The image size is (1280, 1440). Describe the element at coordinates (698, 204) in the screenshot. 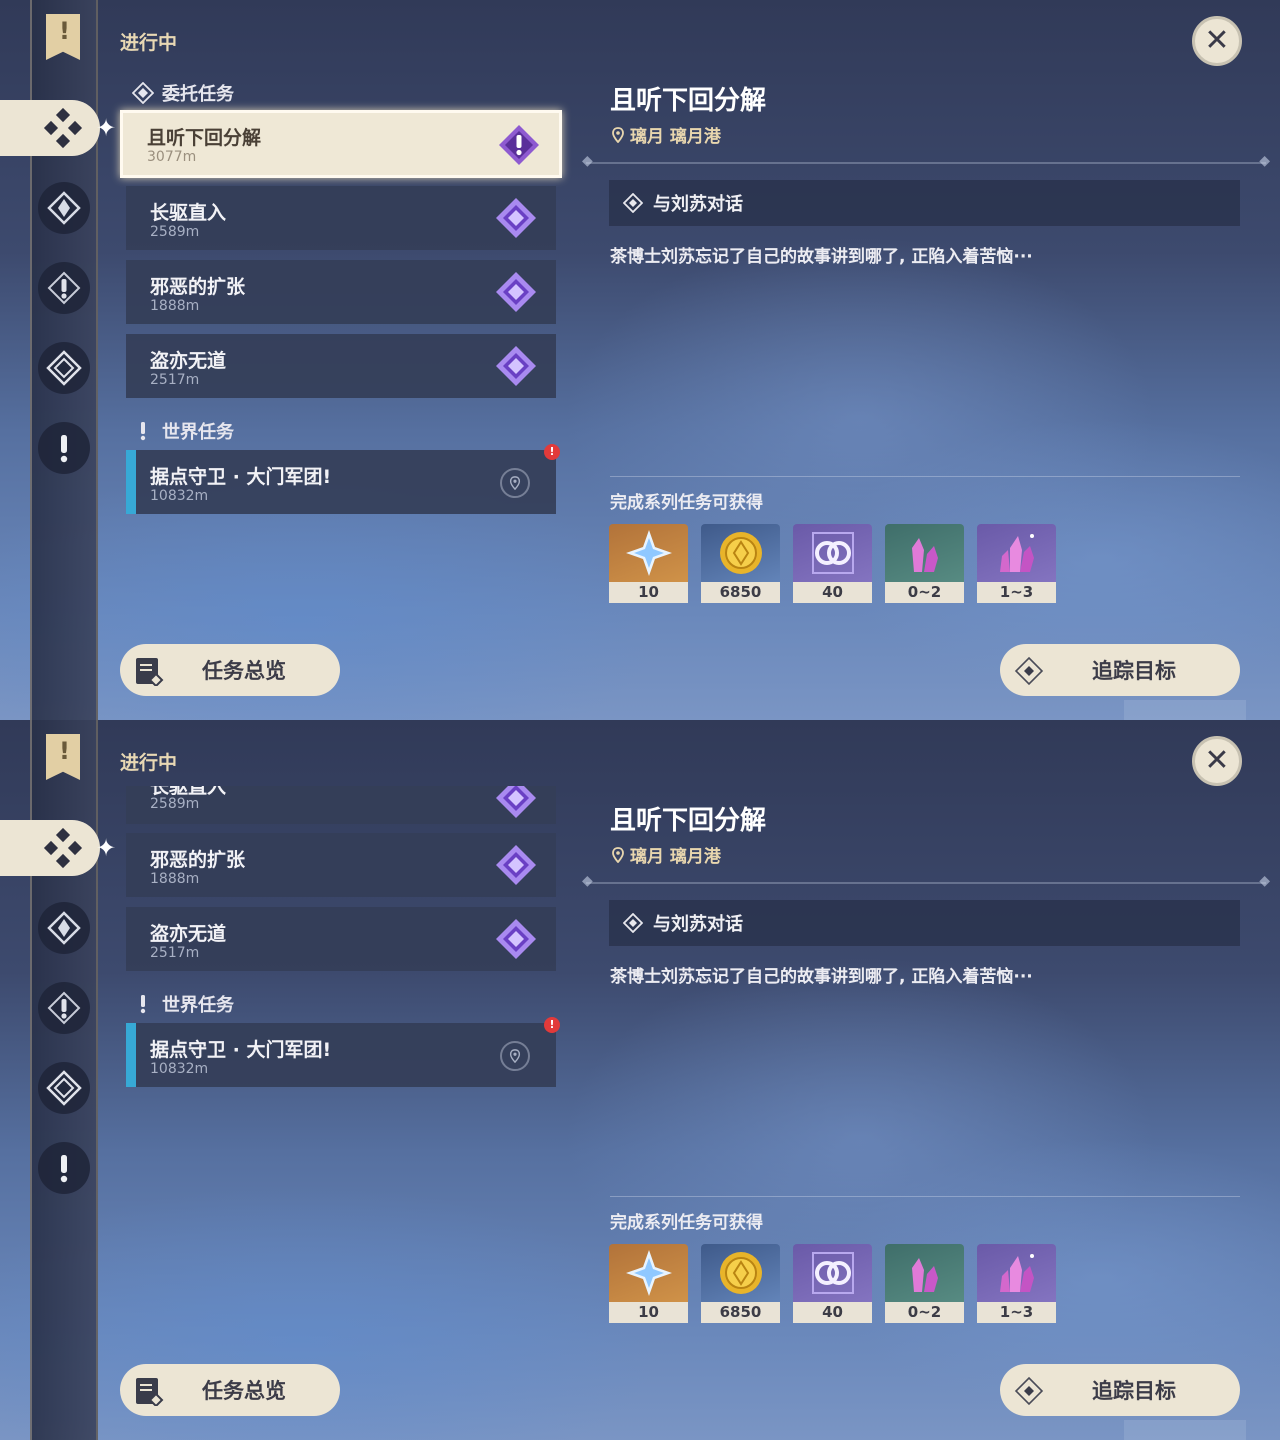

I see `objective-text: 与刘苏对话` at that location.